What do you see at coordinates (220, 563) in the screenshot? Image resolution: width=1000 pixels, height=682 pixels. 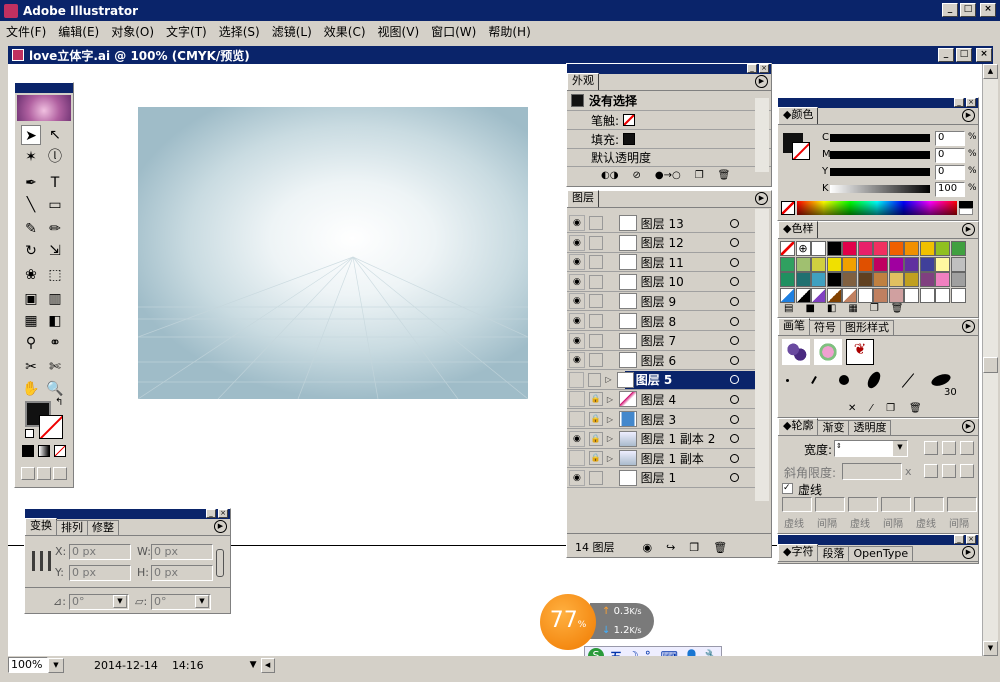 I see `constrain-link-icon` at bounding box center [220, 563].